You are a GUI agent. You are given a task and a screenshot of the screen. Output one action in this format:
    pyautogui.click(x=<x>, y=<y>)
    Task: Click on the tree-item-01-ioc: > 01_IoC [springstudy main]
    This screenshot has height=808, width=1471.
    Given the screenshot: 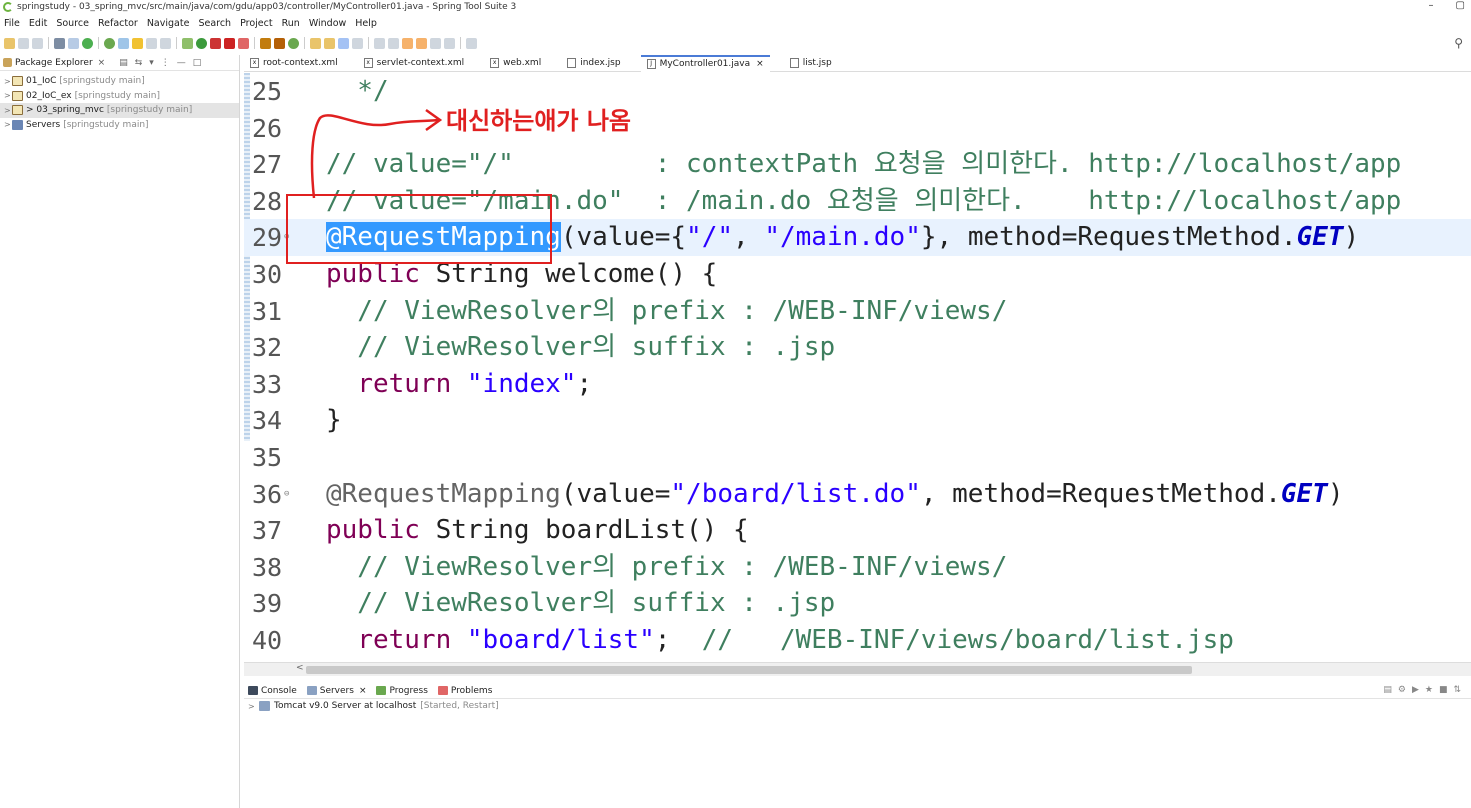 What is the action you would take?
    pyautogui.click(x=119, y=81)
    